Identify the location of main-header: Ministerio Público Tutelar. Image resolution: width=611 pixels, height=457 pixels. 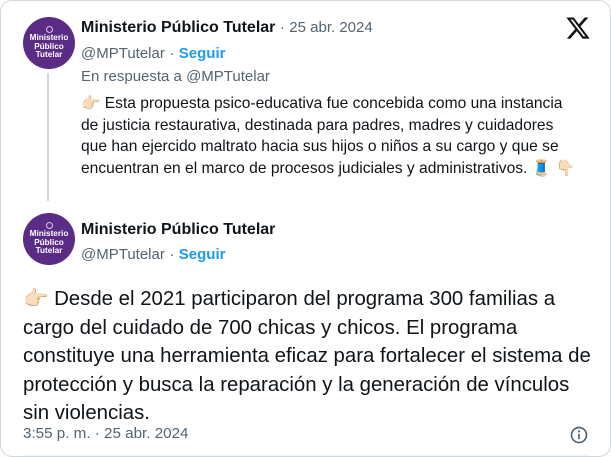
(178, 230).